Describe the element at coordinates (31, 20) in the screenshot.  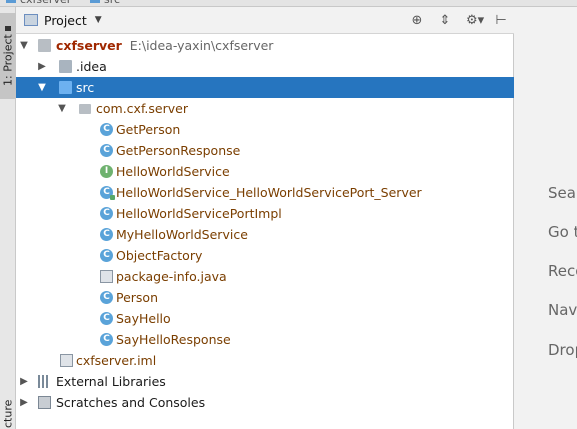
I see `project-view-icon` at that location.